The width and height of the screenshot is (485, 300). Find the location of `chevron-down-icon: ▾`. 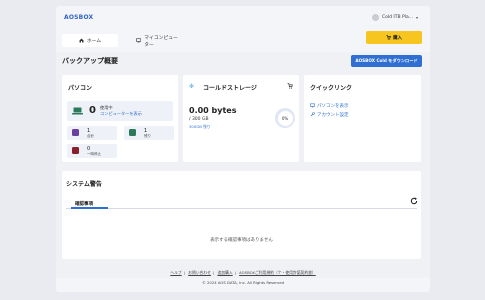

chevron-down-icon: ▾ is located at coordinates (417, 17).